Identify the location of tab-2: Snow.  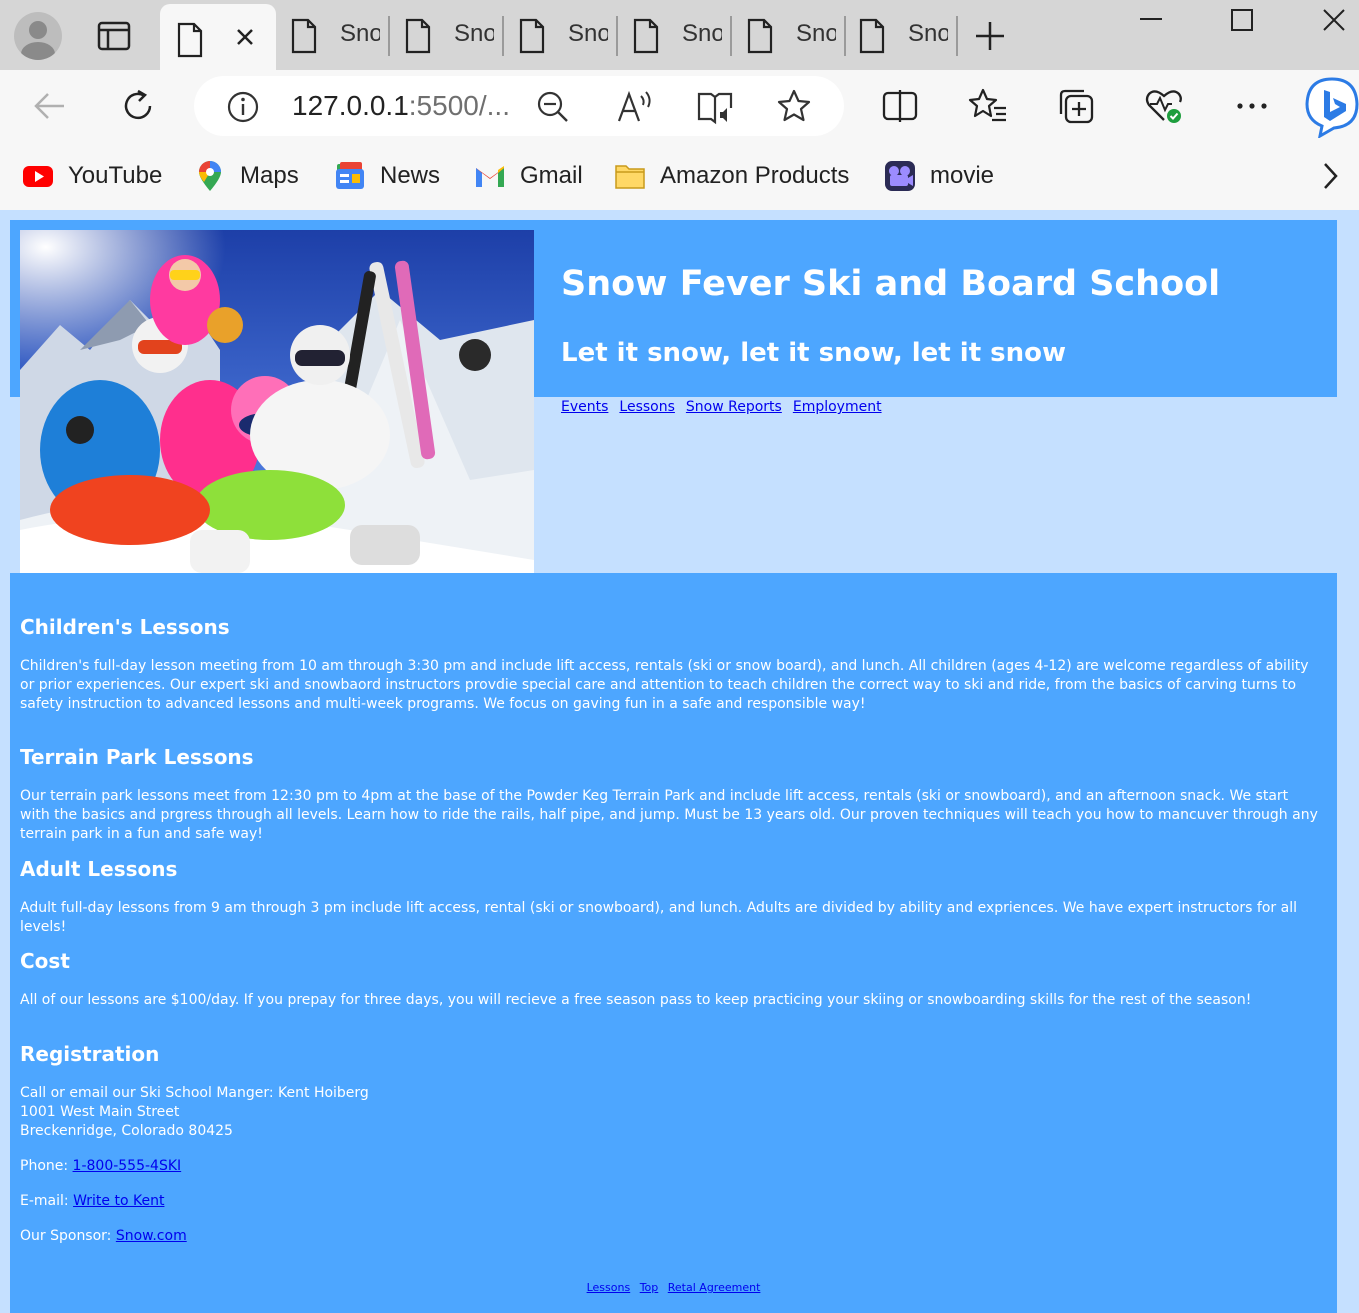
(336, 35).